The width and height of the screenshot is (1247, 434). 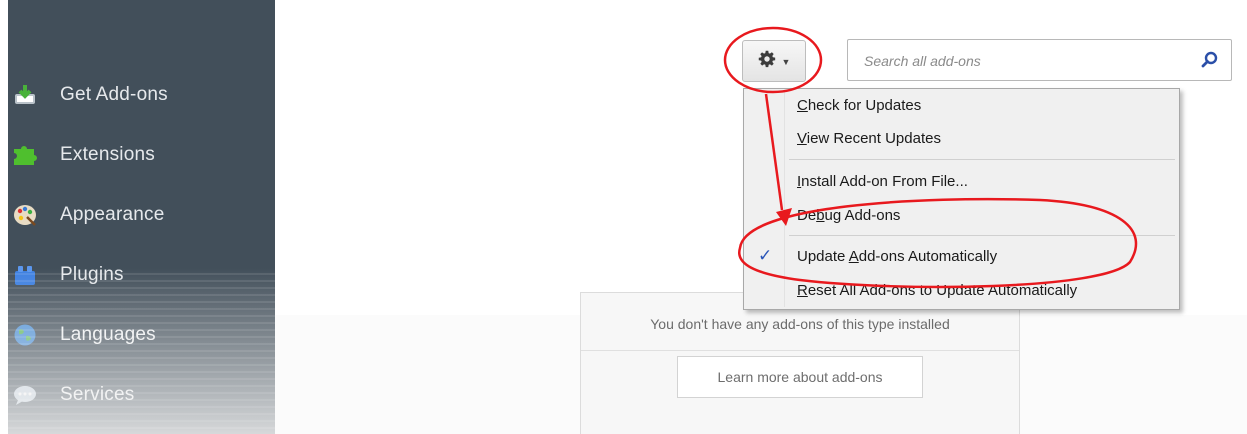 What do you see at coordinates (1022, 61) in the screenshot?
I see `search-input` at bounding box center [1022, 61].